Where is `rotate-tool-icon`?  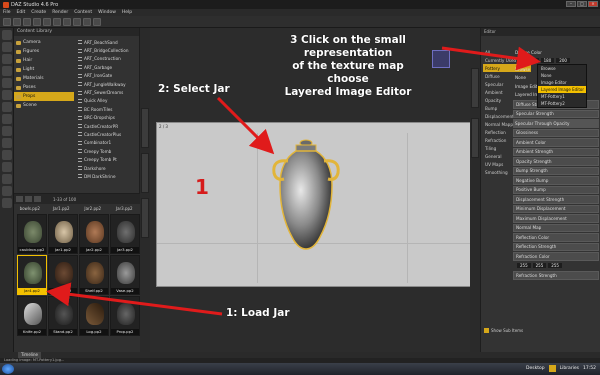
rotate-tool-icon is located at coordinates (77, 21).